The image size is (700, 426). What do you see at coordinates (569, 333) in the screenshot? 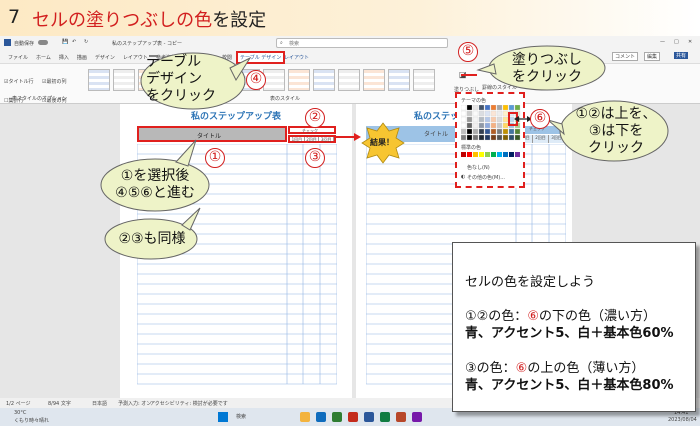
I see `info-line-3: 青、アクセント5、白＋基本色60%` at bounding box center [569, 333].